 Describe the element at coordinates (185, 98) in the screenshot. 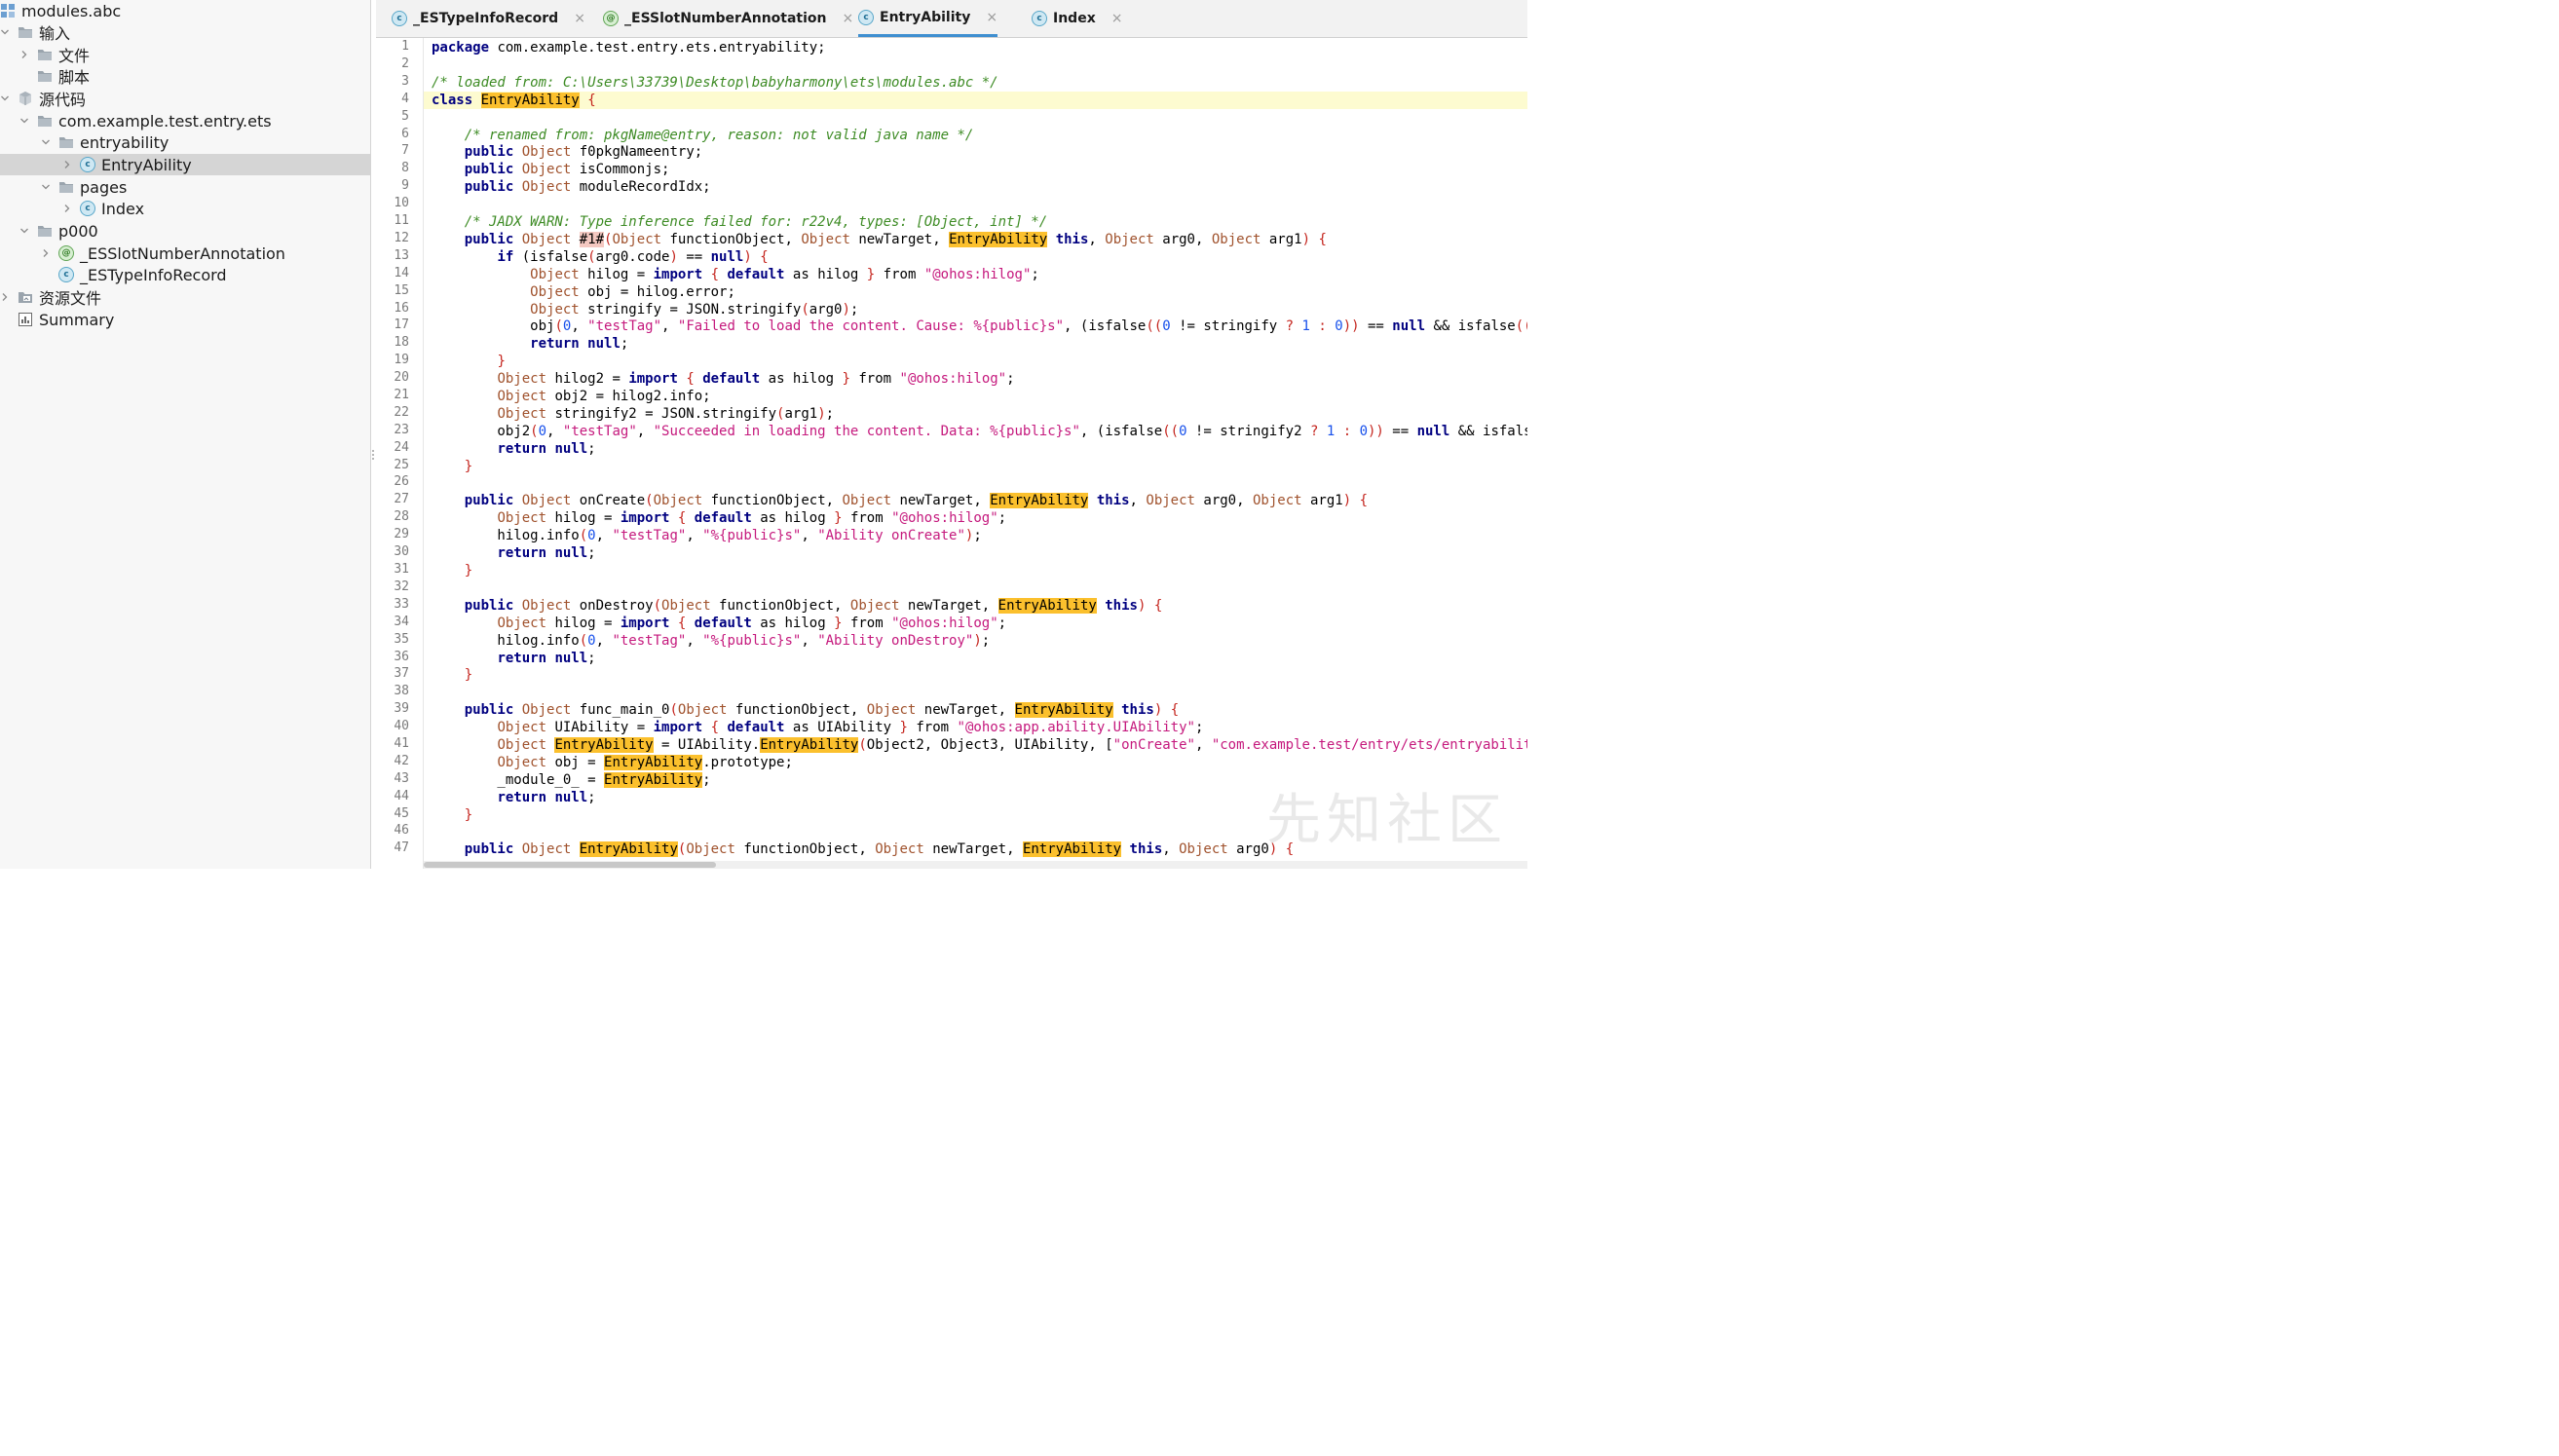

I see `tree-item: 源代码` at that location.